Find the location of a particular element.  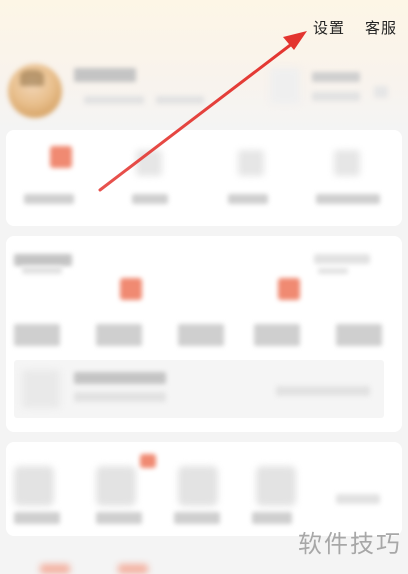

orders-view-all is located at coordinates (342, 259).